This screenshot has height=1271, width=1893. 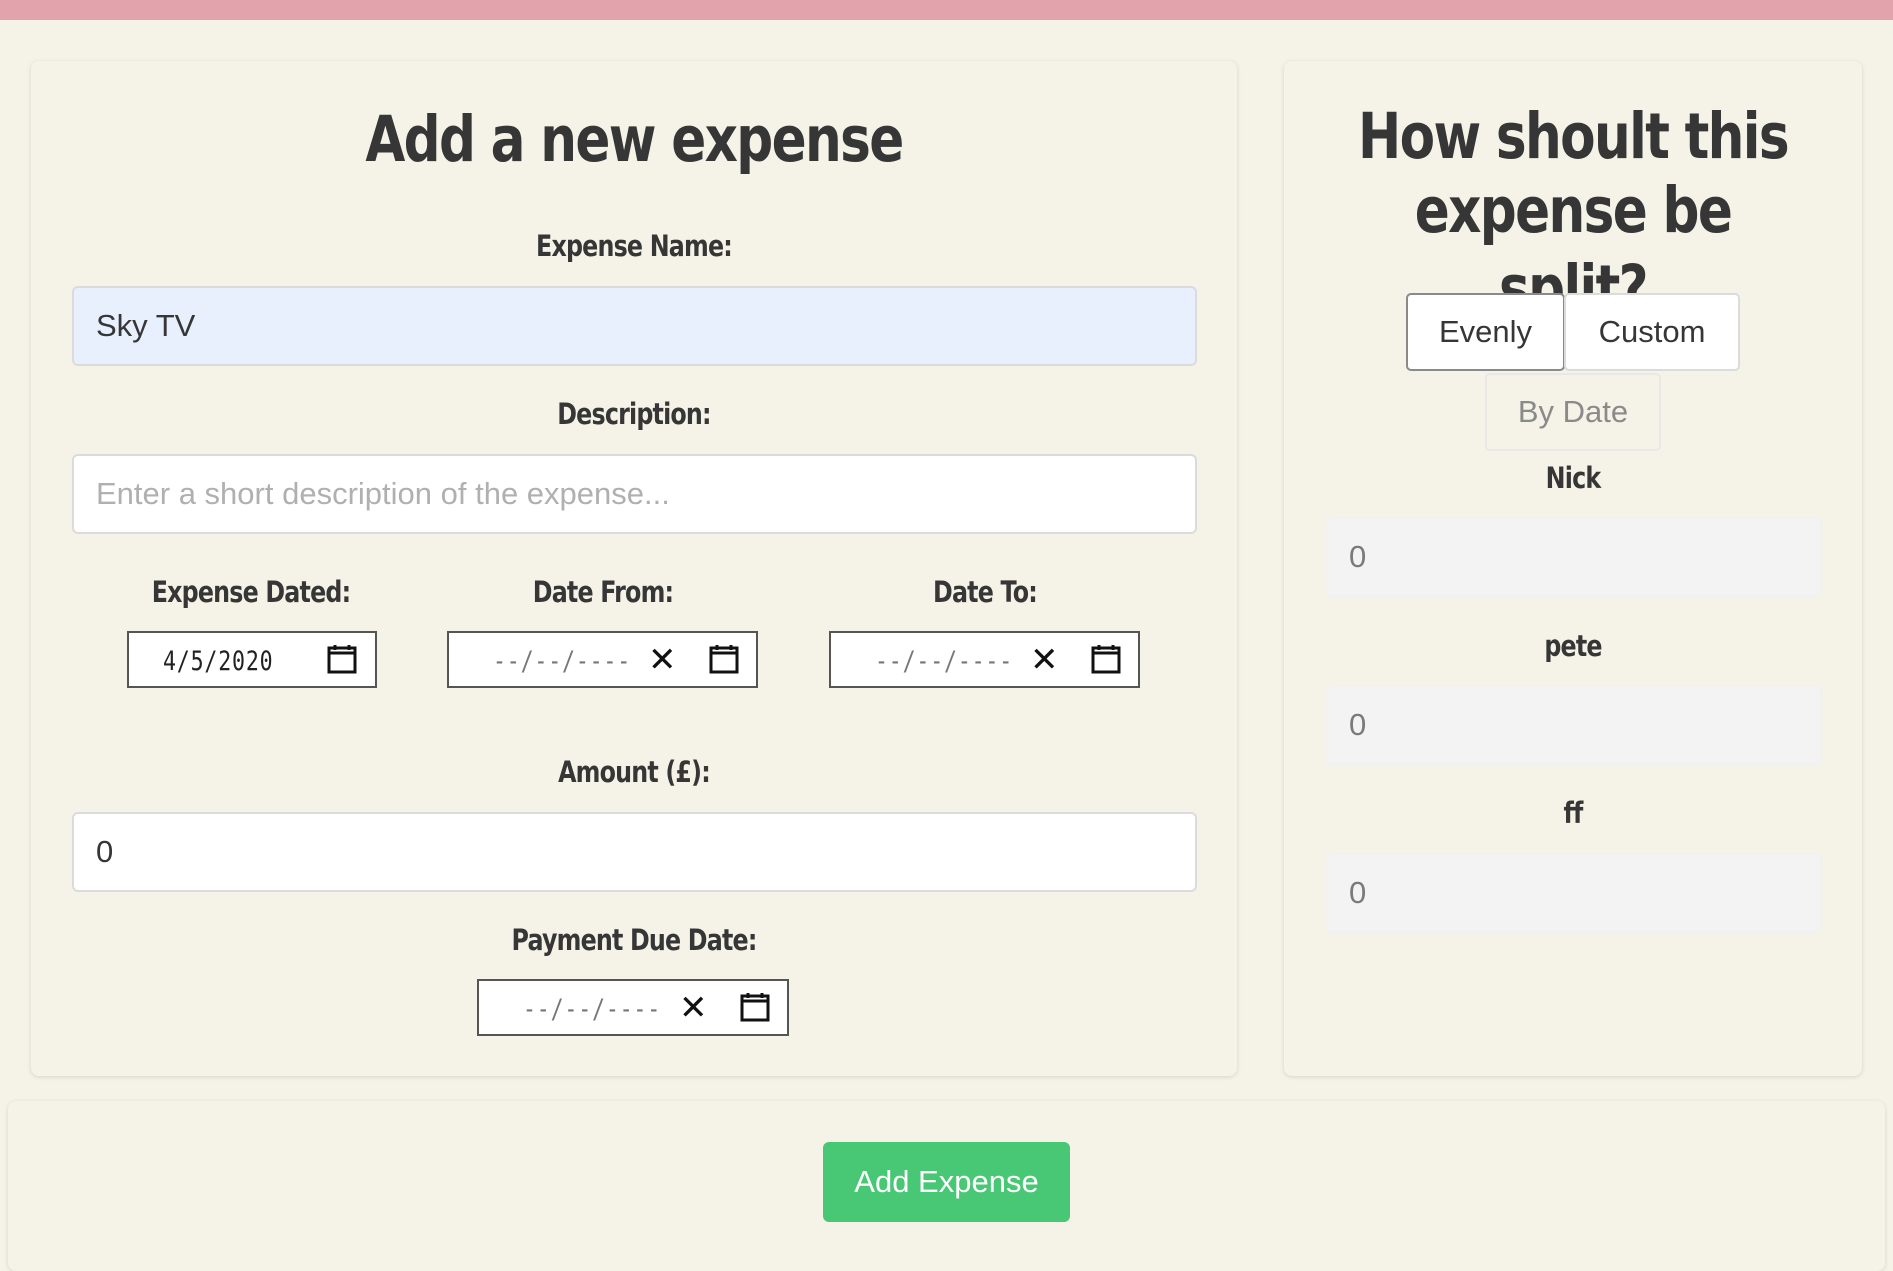 I want to click on payment-due-input: --/--/---- ✕, so click(x=633, y=1007).